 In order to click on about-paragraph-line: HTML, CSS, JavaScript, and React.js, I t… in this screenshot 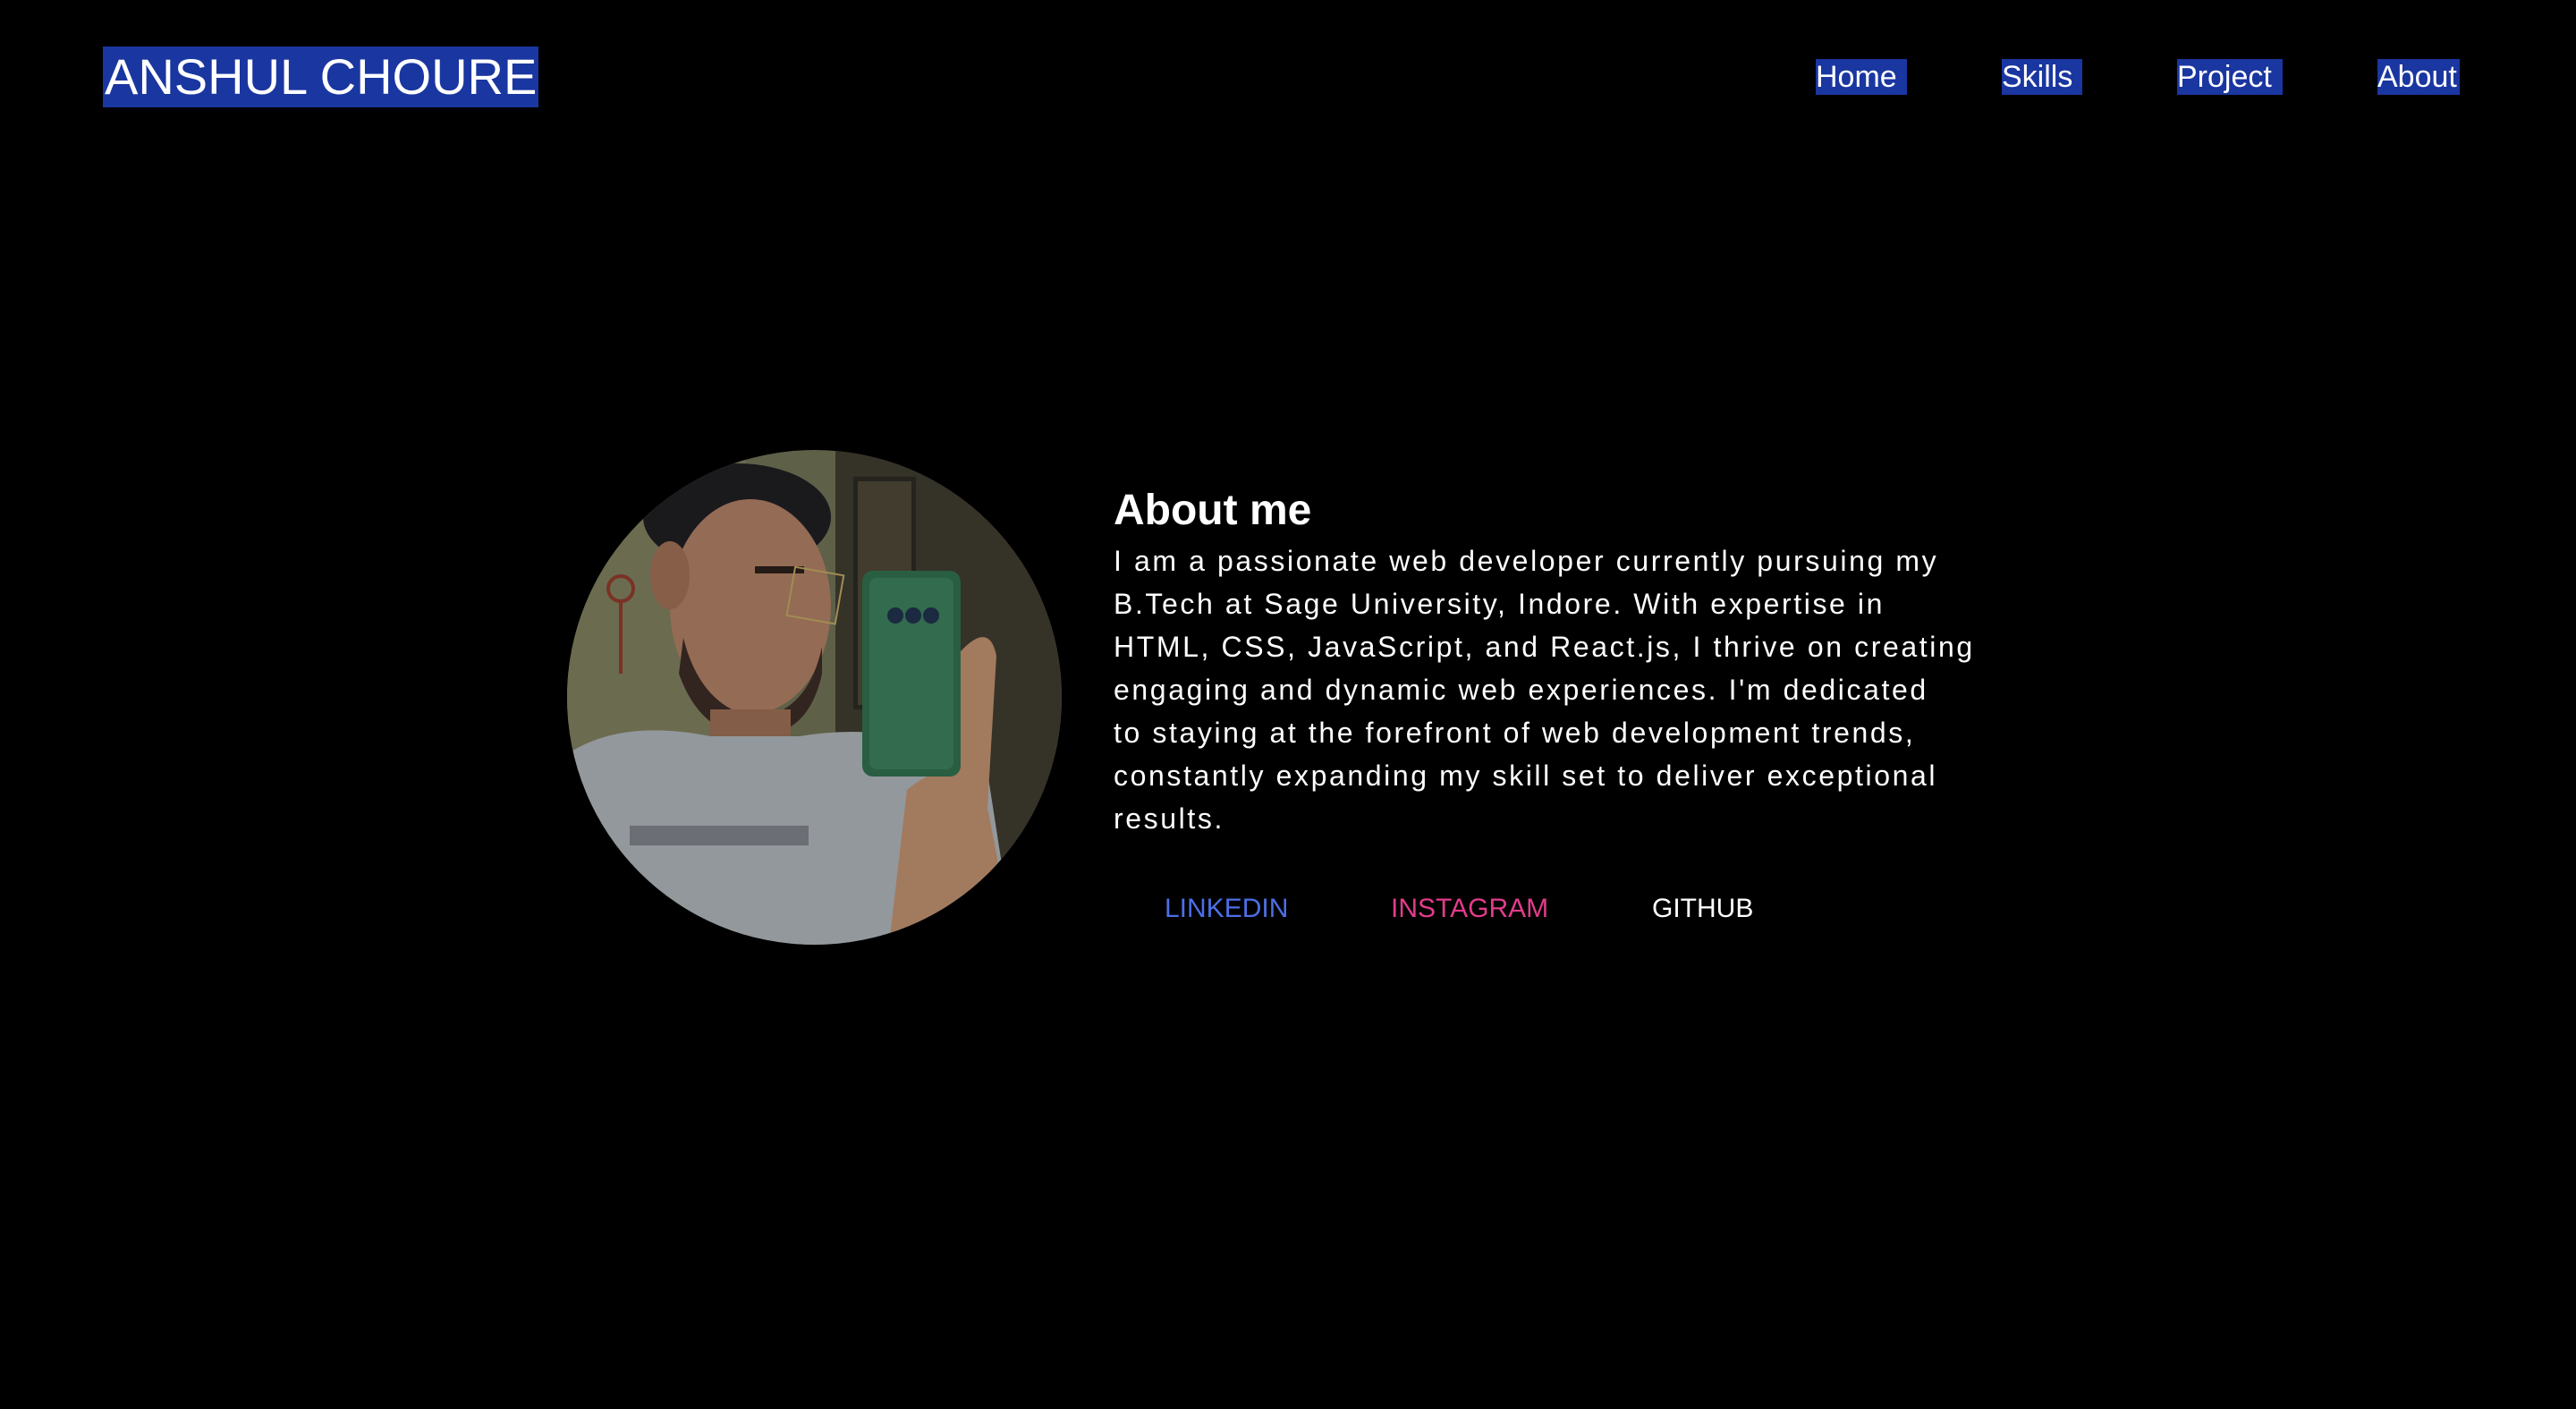, I will do `click(1544, 647)`.